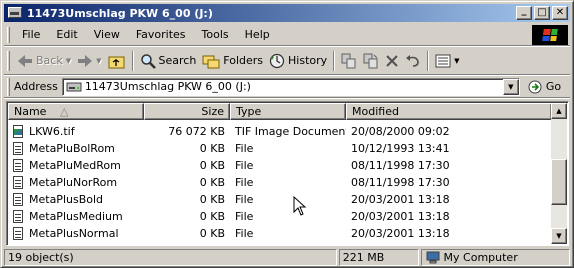 This screenshot has width=574, height=268. I want to click on menu-favorites: Favorites, so click(161, 35).